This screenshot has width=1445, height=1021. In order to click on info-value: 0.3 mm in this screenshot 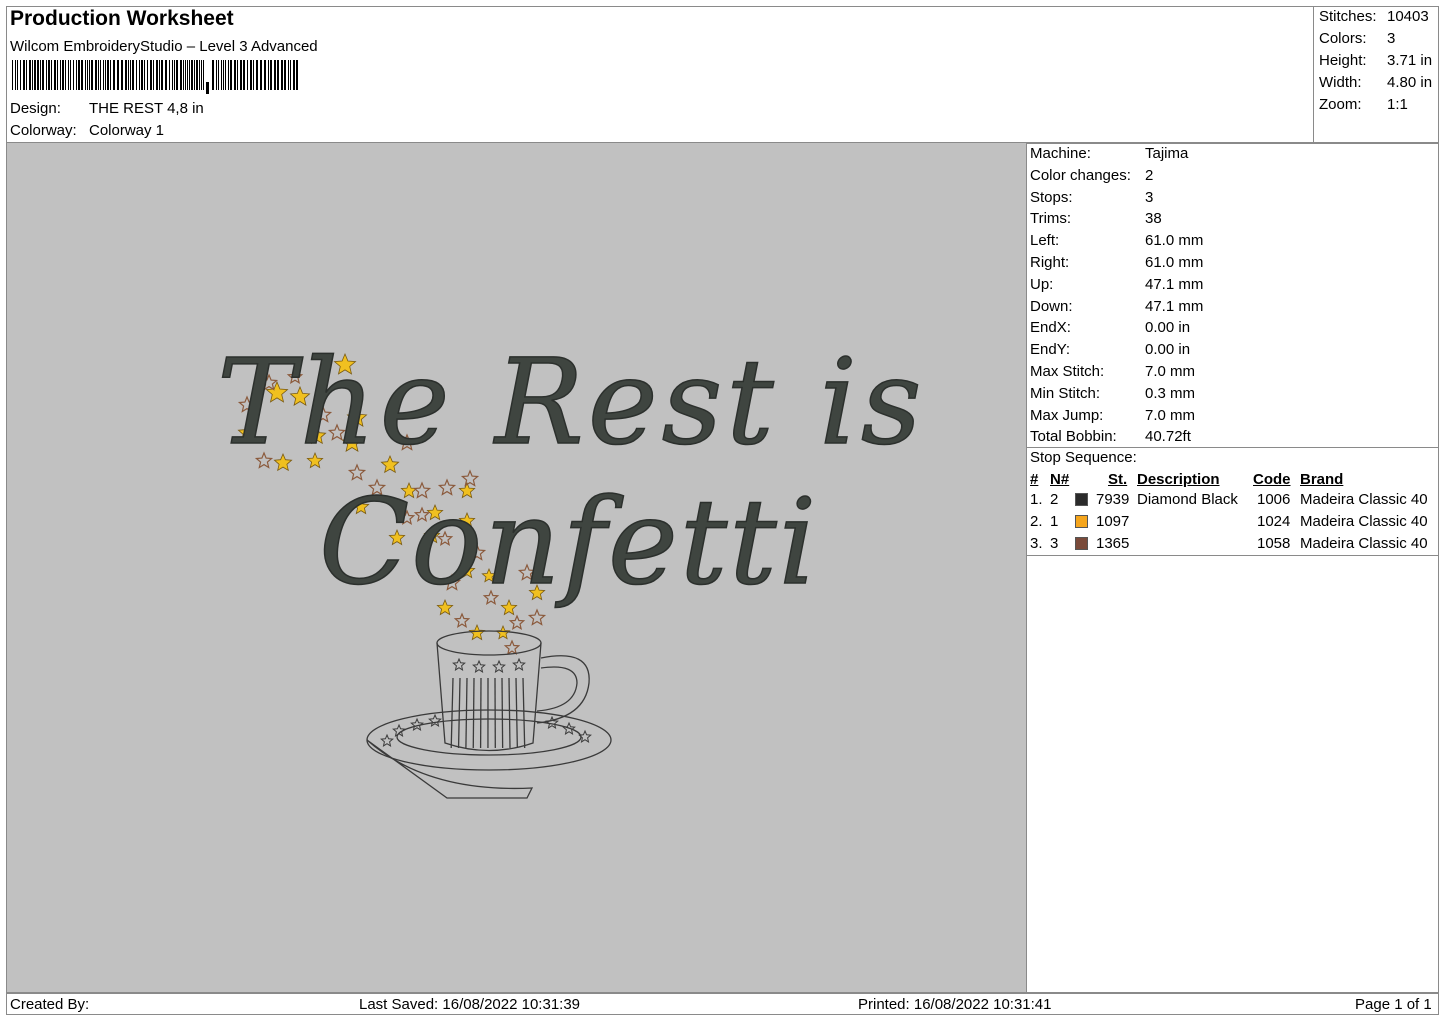, I will do `click(1170, 393)`.